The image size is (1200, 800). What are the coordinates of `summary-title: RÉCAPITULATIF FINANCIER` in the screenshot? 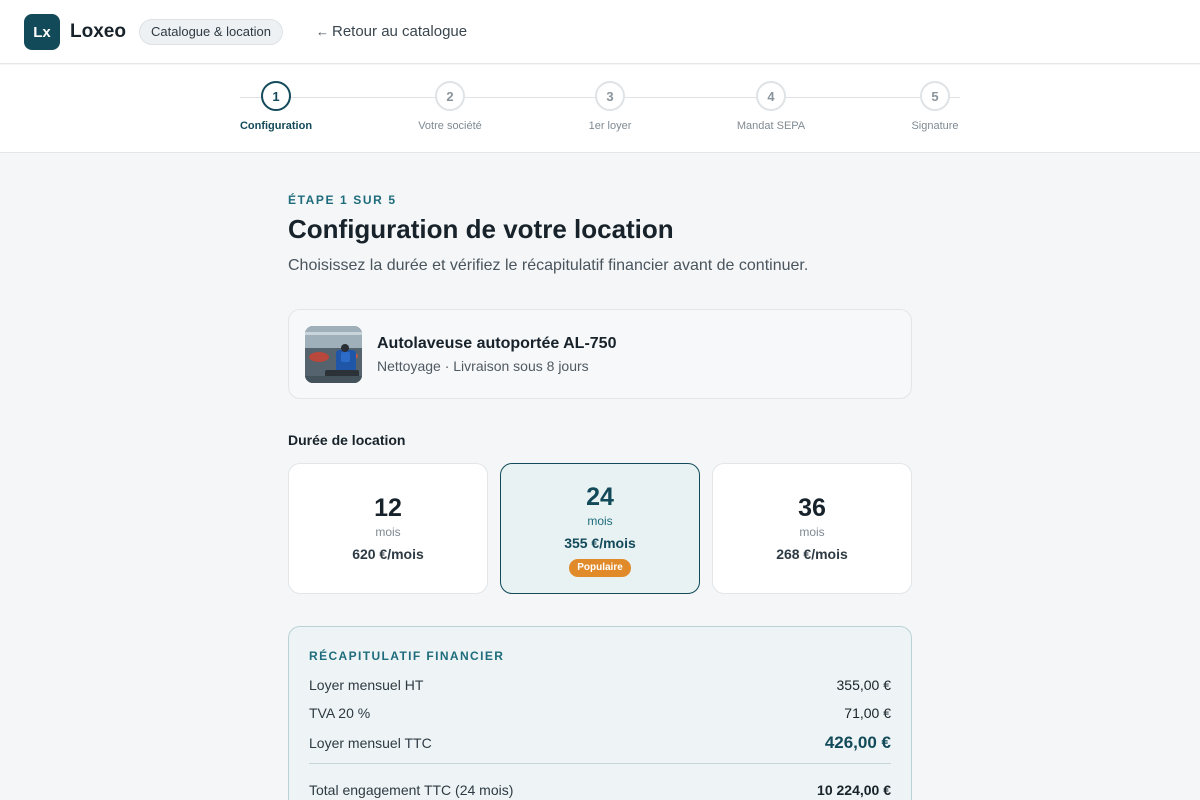 It's located at (407, 656).